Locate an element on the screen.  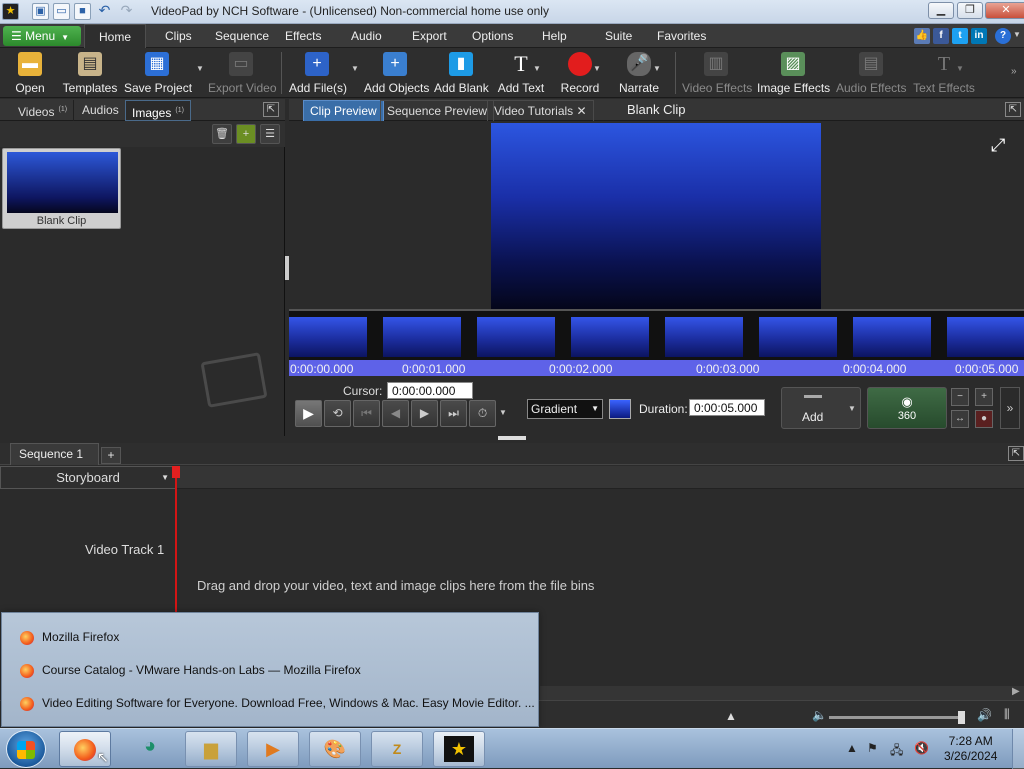
trash-icon: 🗑 is located at coordinates (222, 134).